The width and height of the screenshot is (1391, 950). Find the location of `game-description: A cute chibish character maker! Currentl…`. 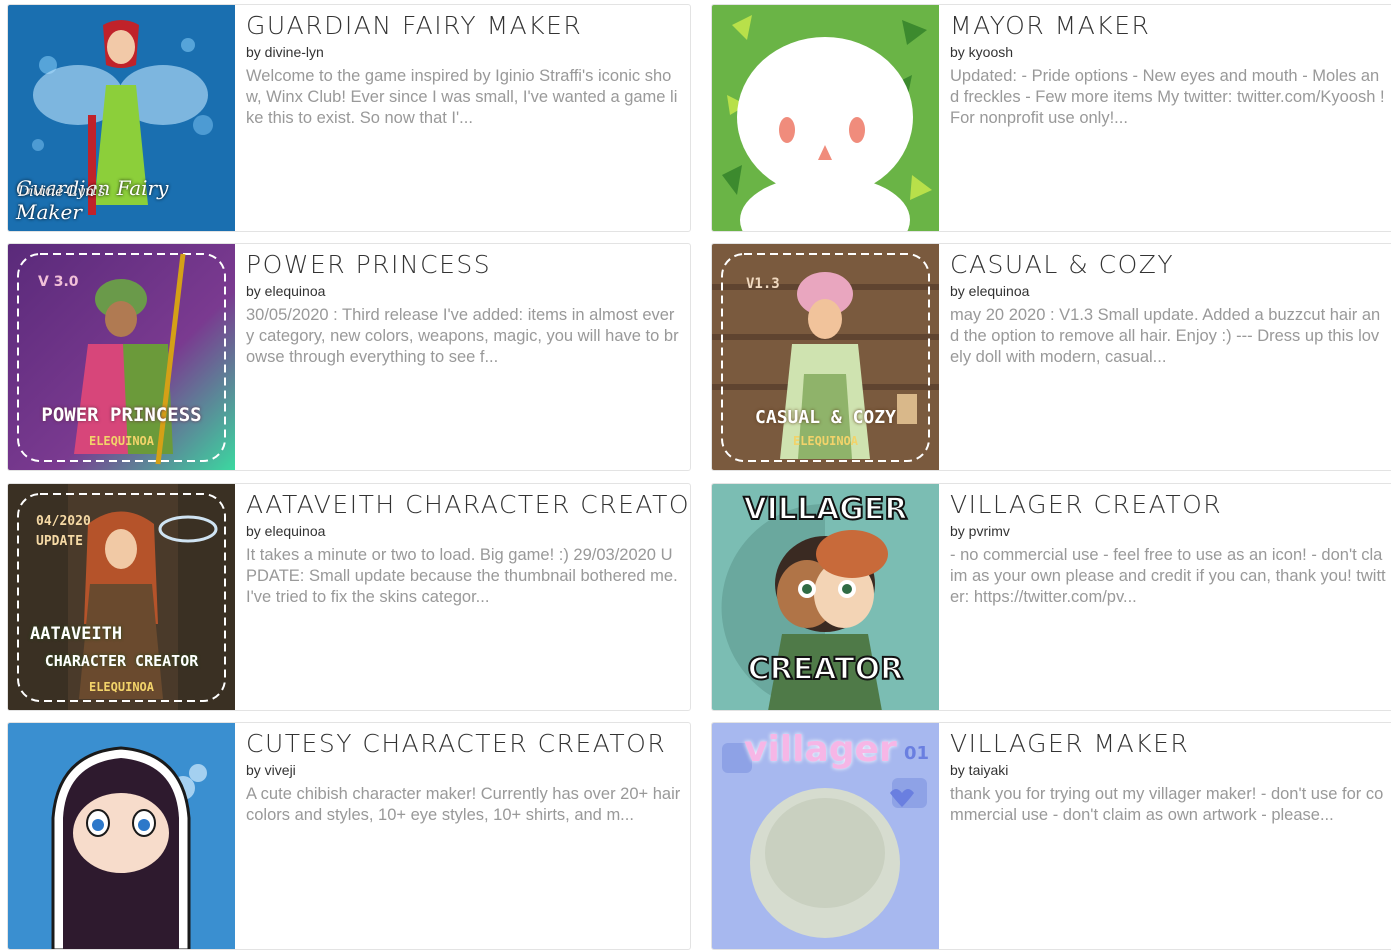

game-description: A cute chibish character maker! Currentl… is located at coordinates (463, 804).